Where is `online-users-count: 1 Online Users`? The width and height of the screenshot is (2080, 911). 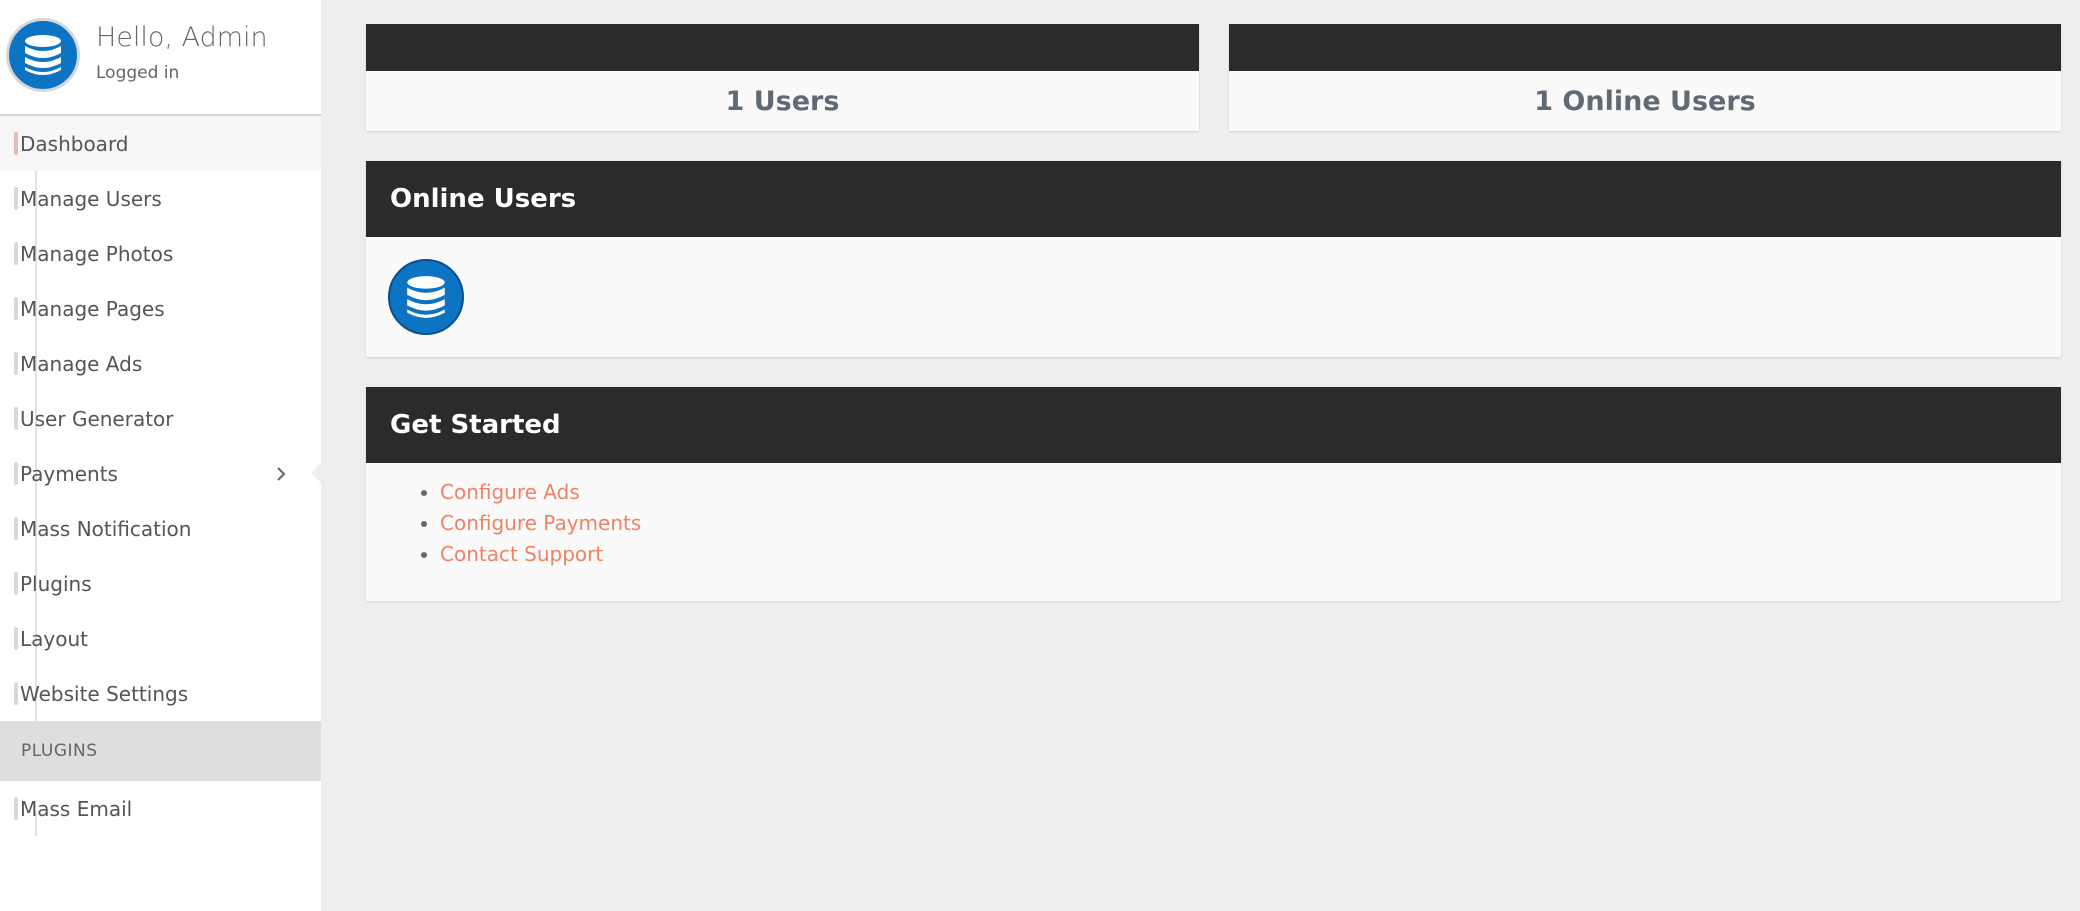
online-users-count: 1 Online Users is located at coordinates (1645, 101).